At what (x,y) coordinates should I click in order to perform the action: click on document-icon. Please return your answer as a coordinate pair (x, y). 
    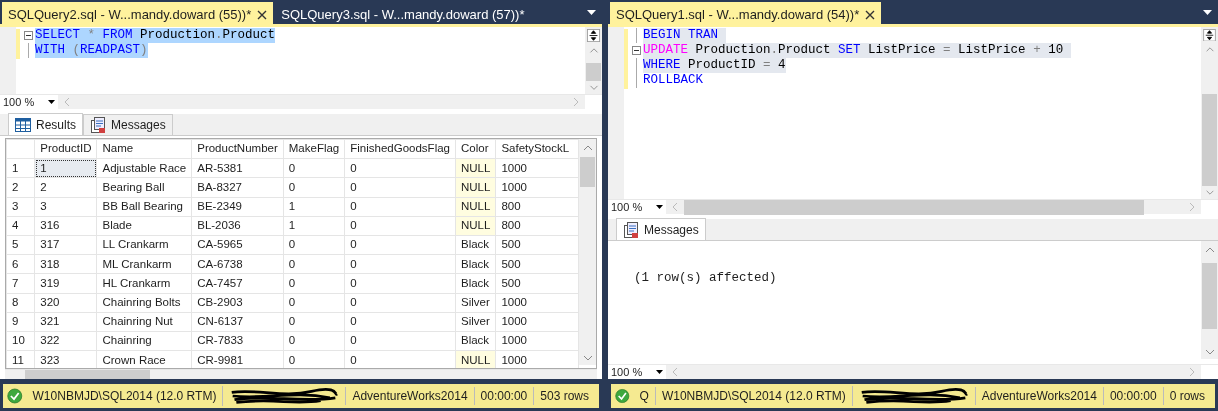
    Looking at the image, I should click on (98, 125).